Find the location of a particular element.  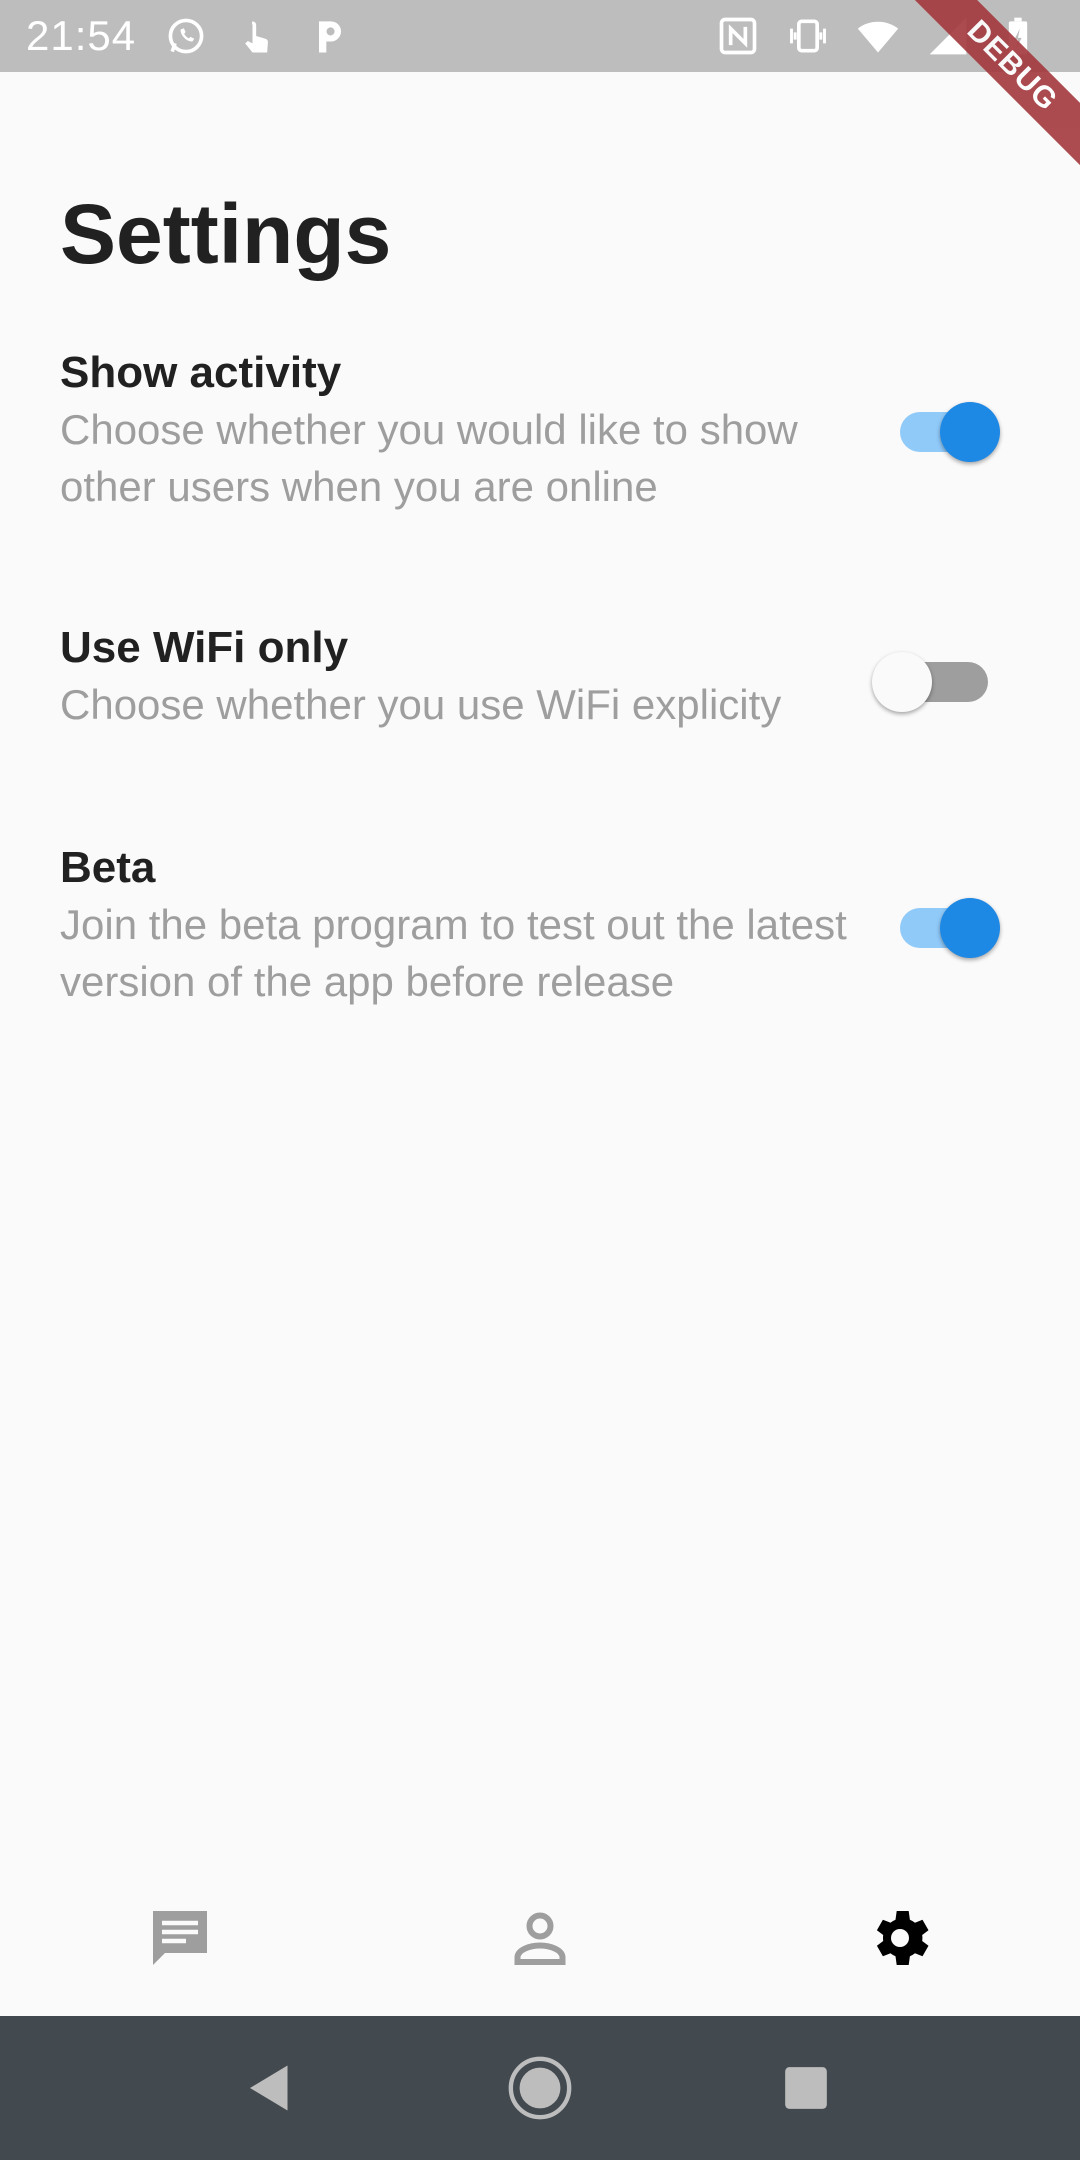

wifi-icon is located at coordinates (878, 36).